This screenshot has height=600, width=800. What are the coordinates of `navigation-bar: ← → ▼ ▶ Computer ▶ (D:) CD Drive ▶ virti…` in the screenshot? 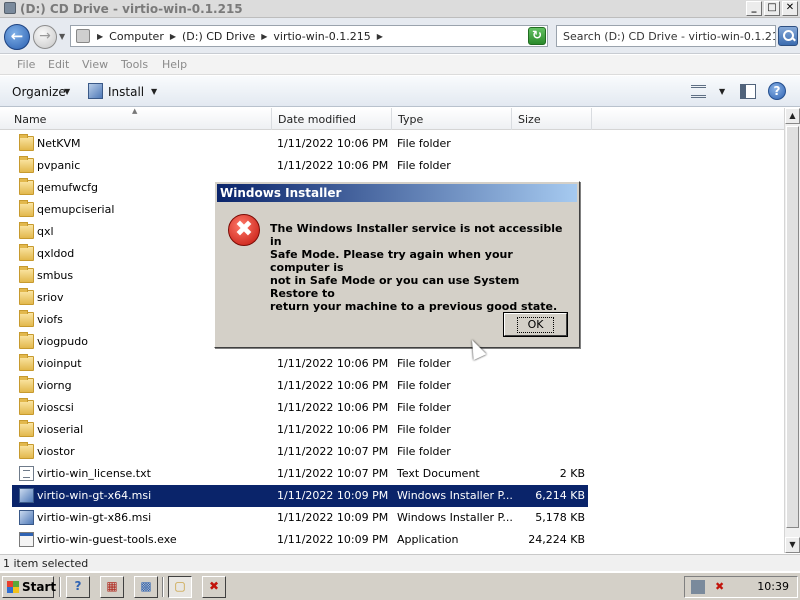 It's located at (400, 36).